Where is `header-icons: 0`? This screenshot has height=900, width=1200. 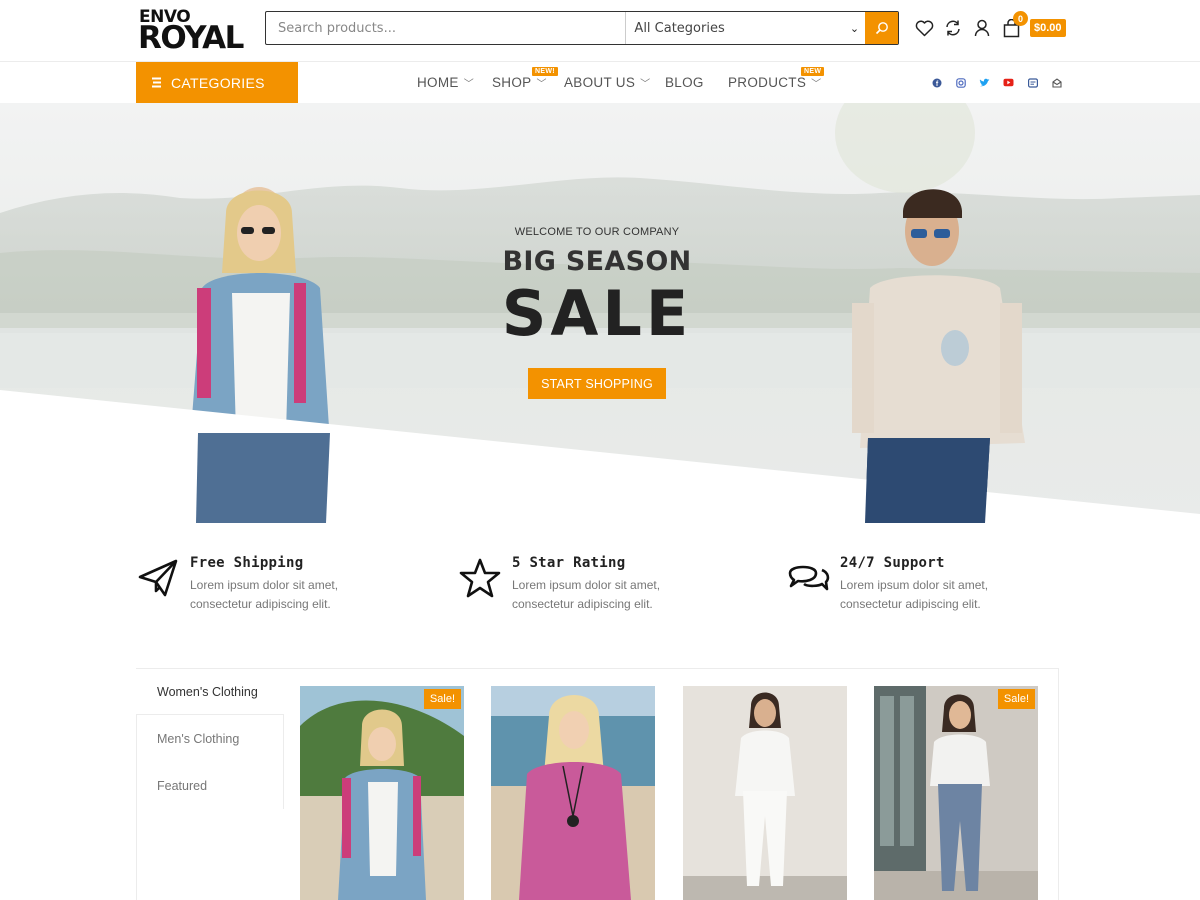 header-icons: 0 is located at coordinates (971, 26).